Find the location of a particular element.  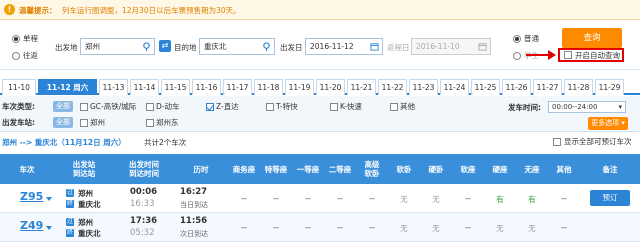

trip-type-oneway: 单程 is located at coordinates (25, 38).